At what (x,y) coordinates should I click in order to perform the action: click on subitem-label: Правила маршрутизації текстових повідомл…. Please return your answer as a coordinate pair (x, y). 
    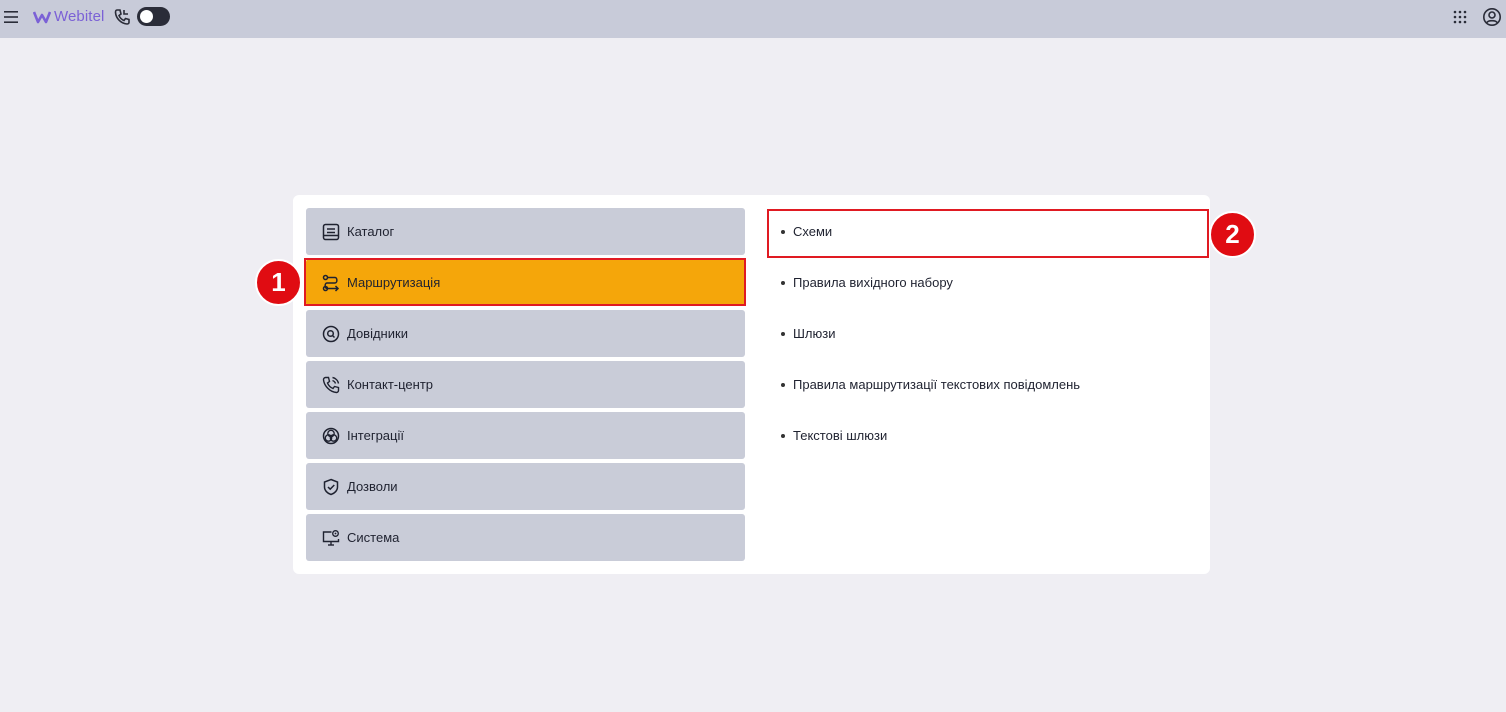
    Looking at the image, I should click on (937, 384).